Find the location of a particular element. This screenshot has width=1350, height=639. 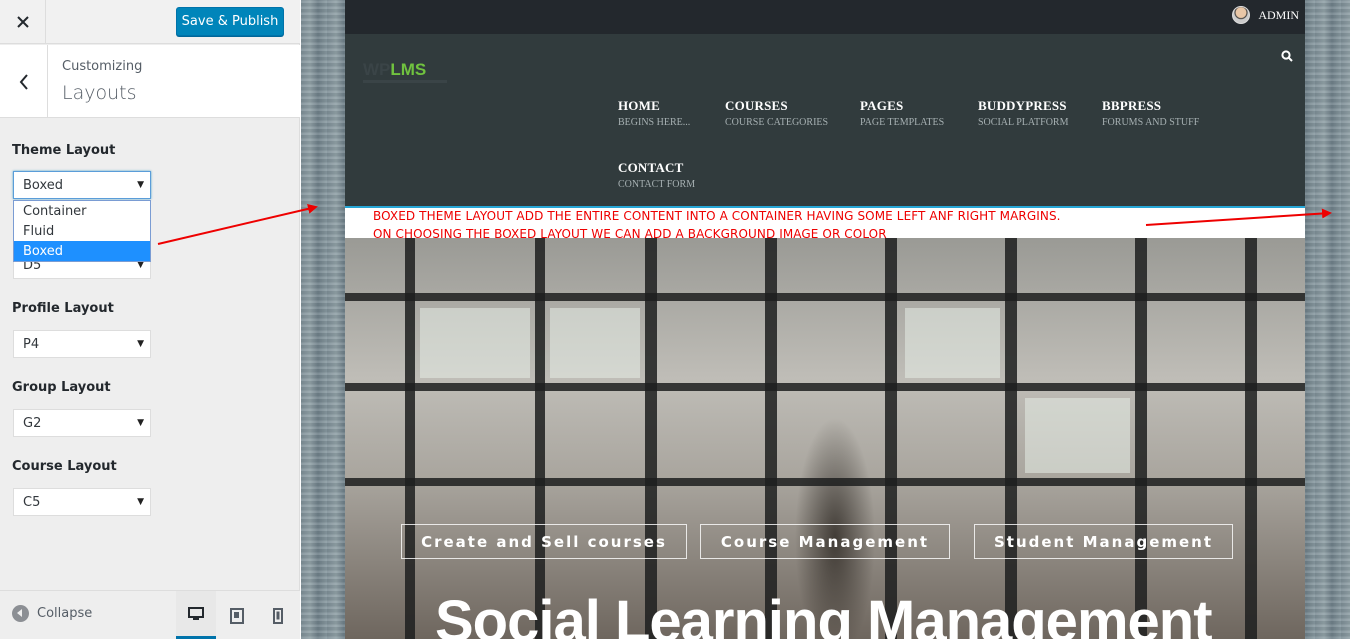

collapse-label: Collapse is located at coordinates (65, 613).